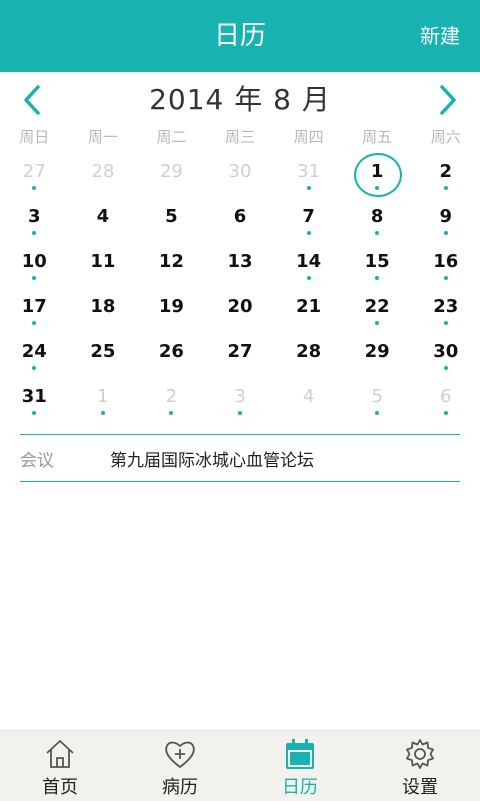 The width and height of the screenshot is (480, 801). I want to click on weekday-label: 周四, so click(308, 137).